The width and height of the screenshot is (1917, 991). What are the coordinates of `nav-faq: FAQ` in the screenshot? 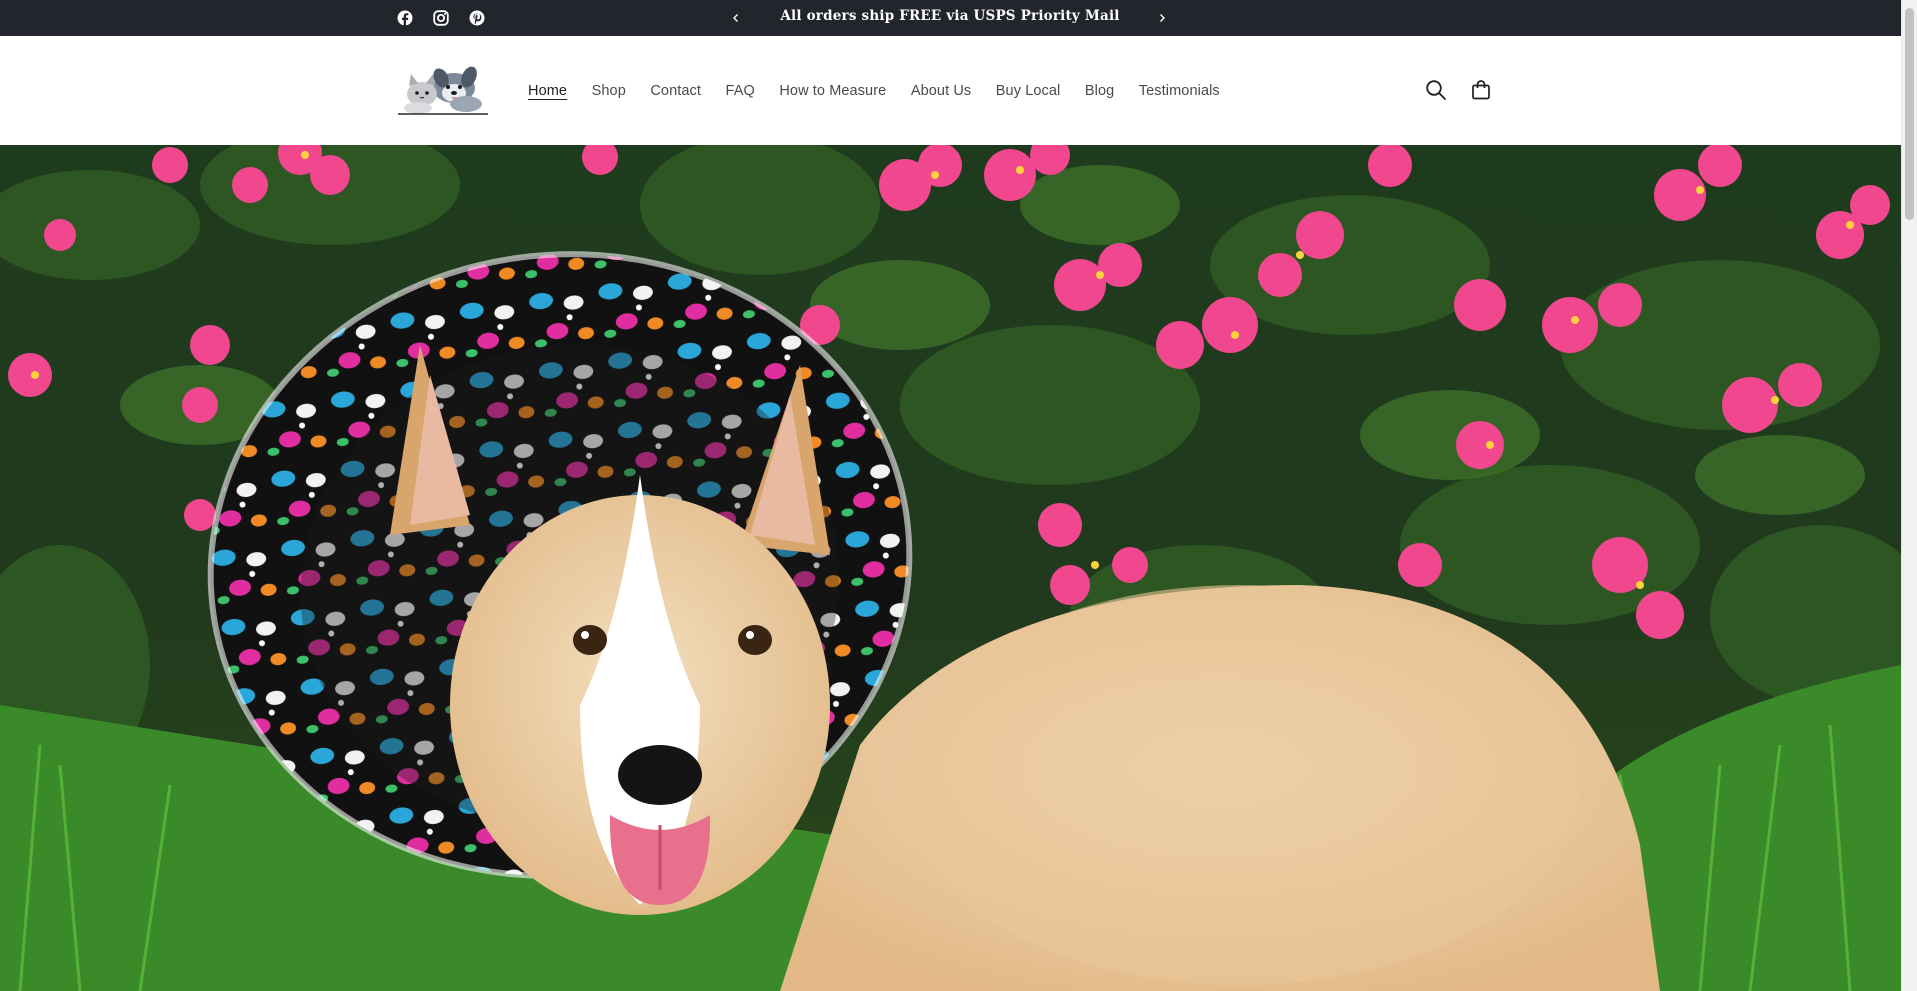 It's located at (740, 91).